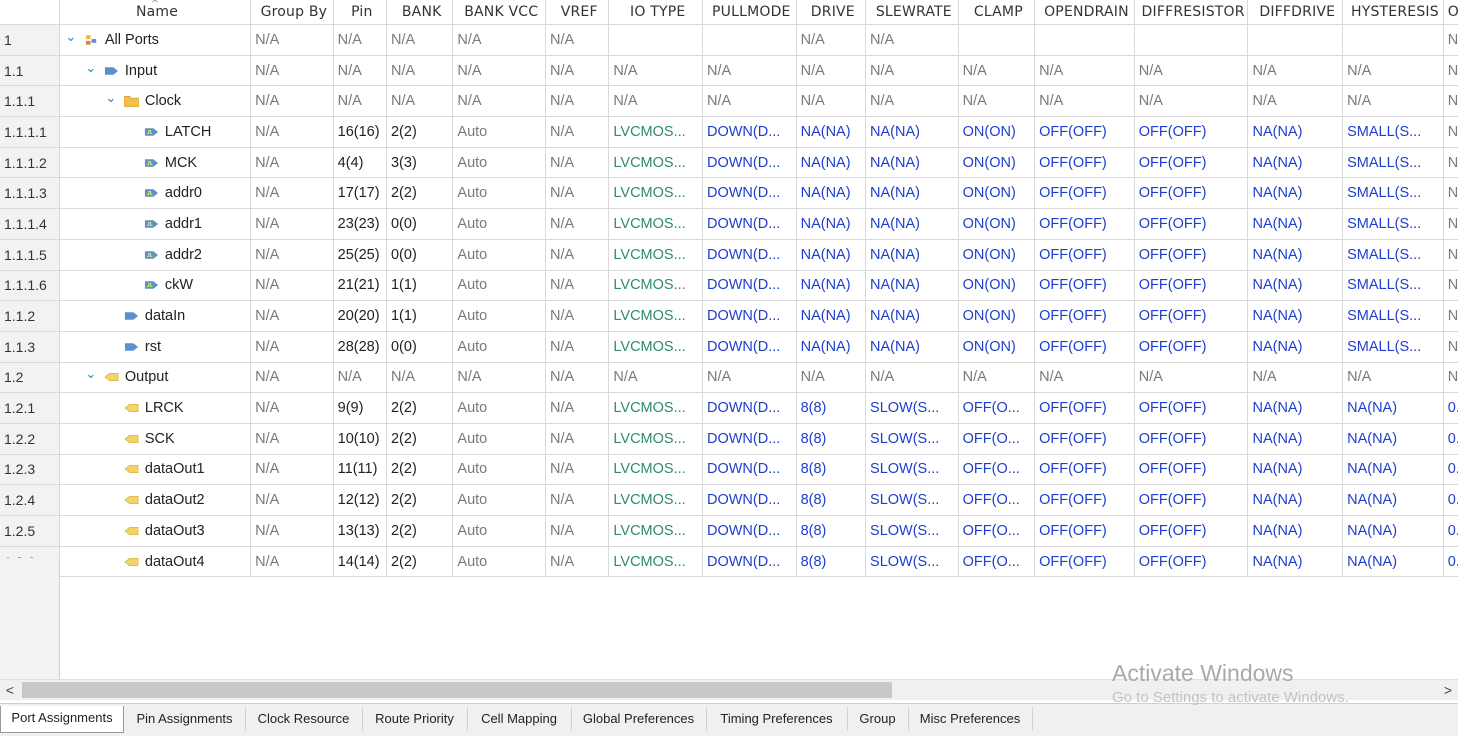 Image resolution: width=1458 pixels, height=736 pixels. I want to click on cell-pin: 21(21), so click(360, 286).